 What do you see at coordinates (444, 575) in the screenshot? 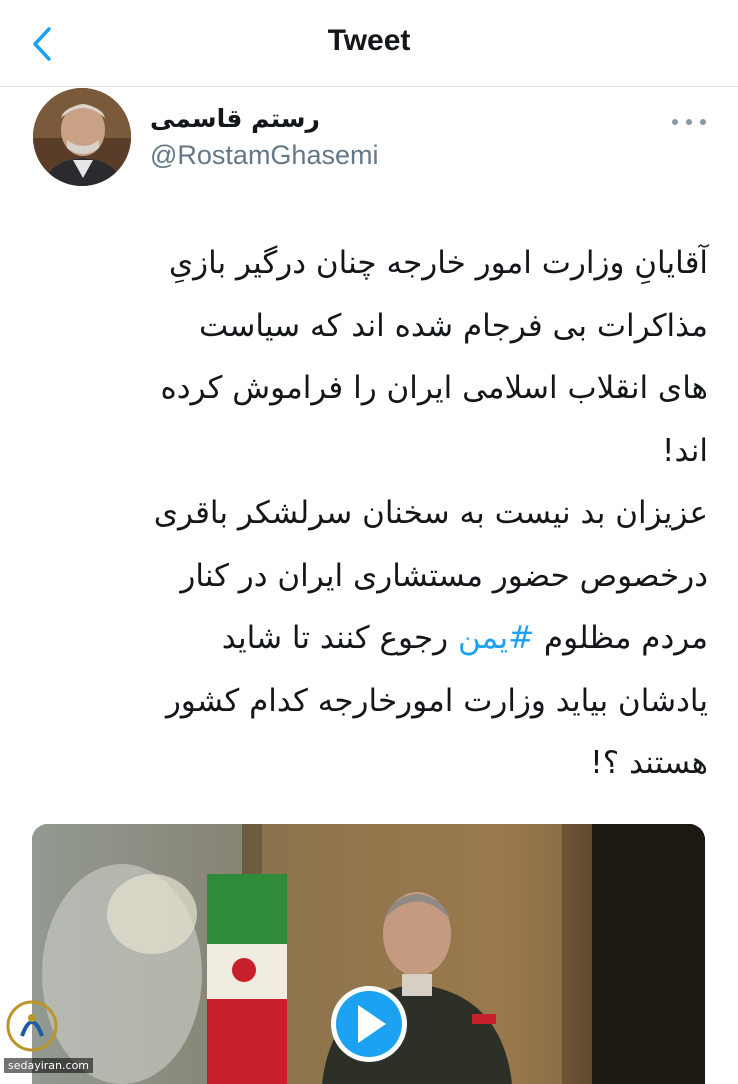
I see `tweet-line: درخصوص حضور مستشاری ایران در کنار` at bounding box center [444, 575].